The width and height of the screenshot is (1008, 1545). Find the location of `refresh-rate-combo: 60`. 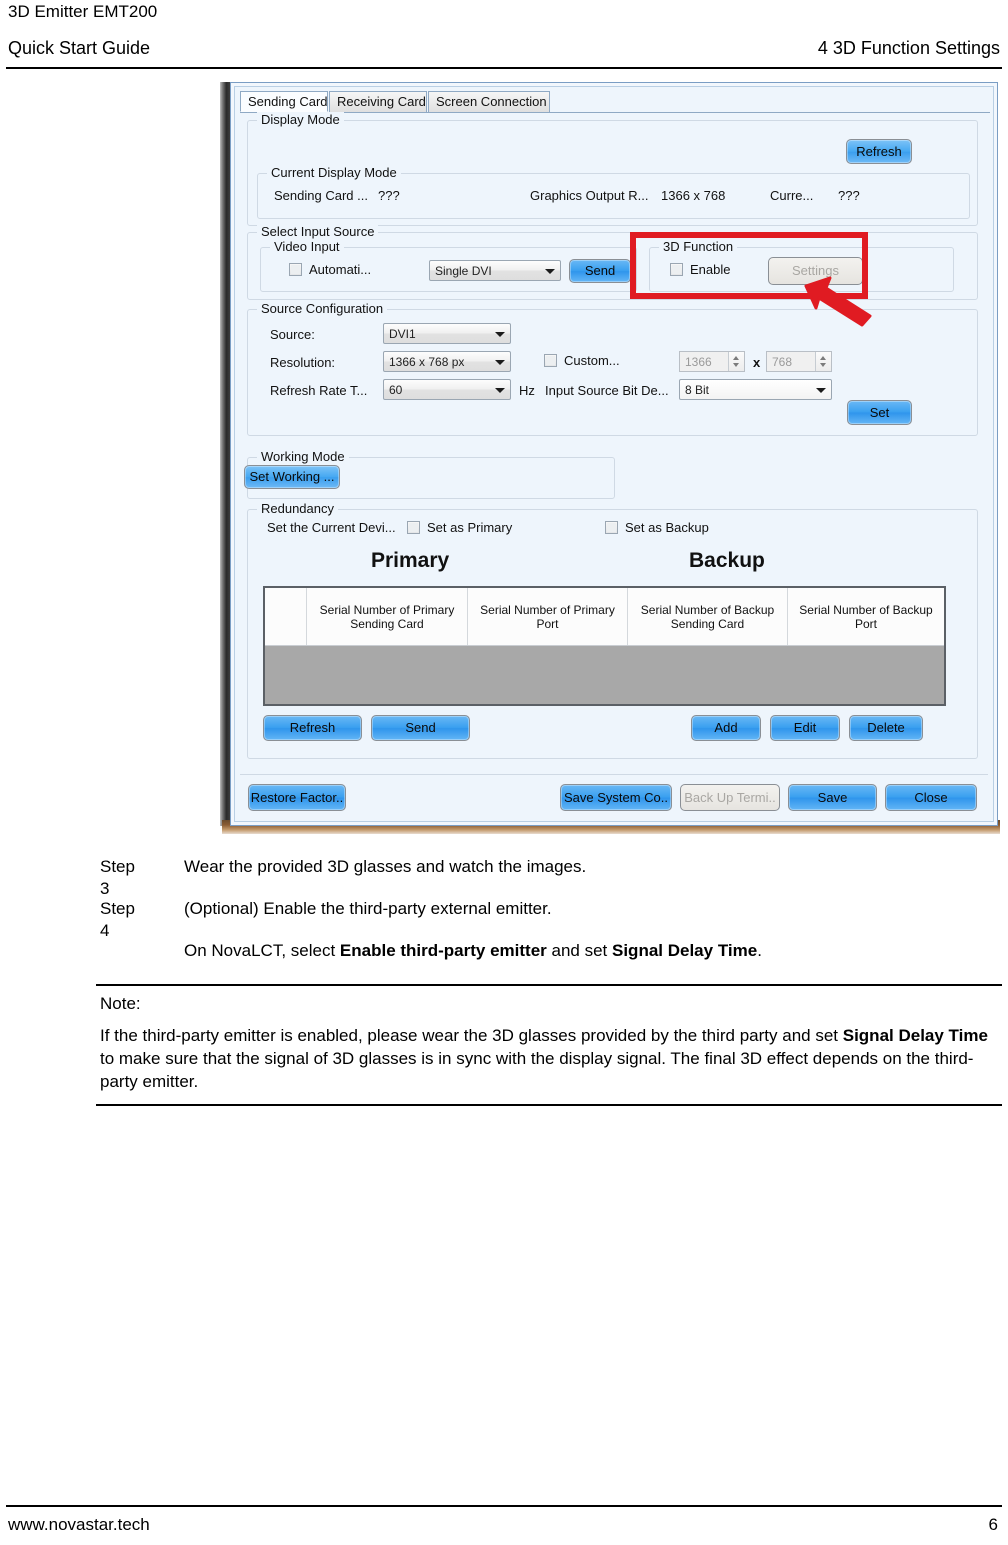

refresh-rate-combo: 60 is located at coordinates (447, 389).